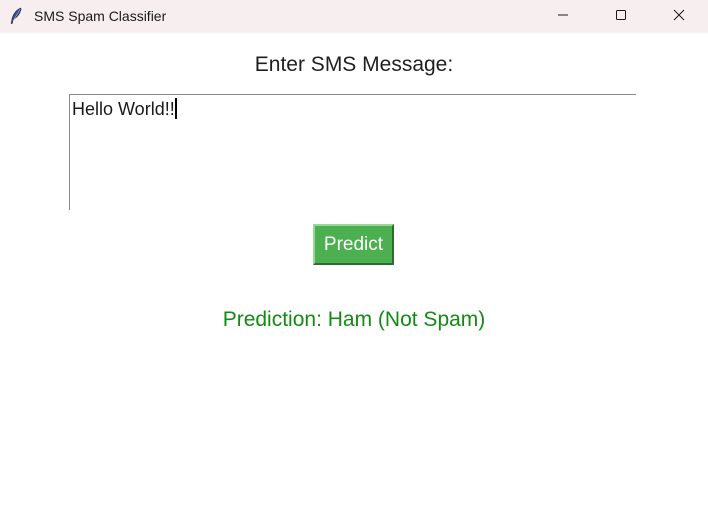 Image resolution: width=708 pixels, height=510 pixels. What do you see at coordinates (354, 16) in the screenshot?
I see `title-bar: SMS Spam Classifier` at bounding box center [354, 16].